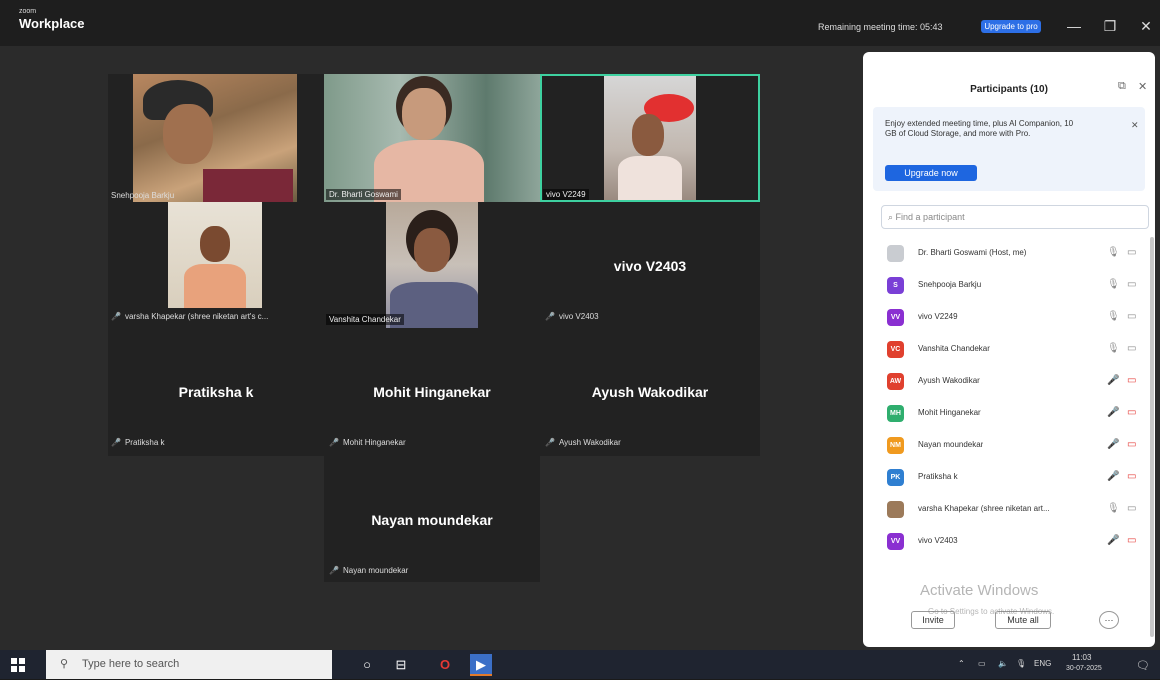 Image resolution: width=1160 pixels, height=680 pixels. I want to click on notification-icon: 🗨, so click(1143, 665).